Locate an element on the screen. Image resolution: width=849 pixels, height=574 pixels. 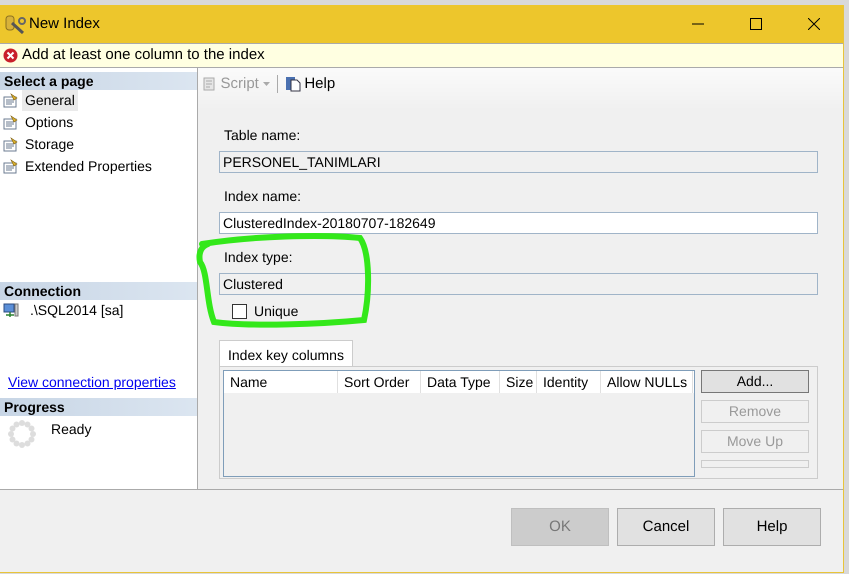
computer-icon is located at coordinates (11, 310).